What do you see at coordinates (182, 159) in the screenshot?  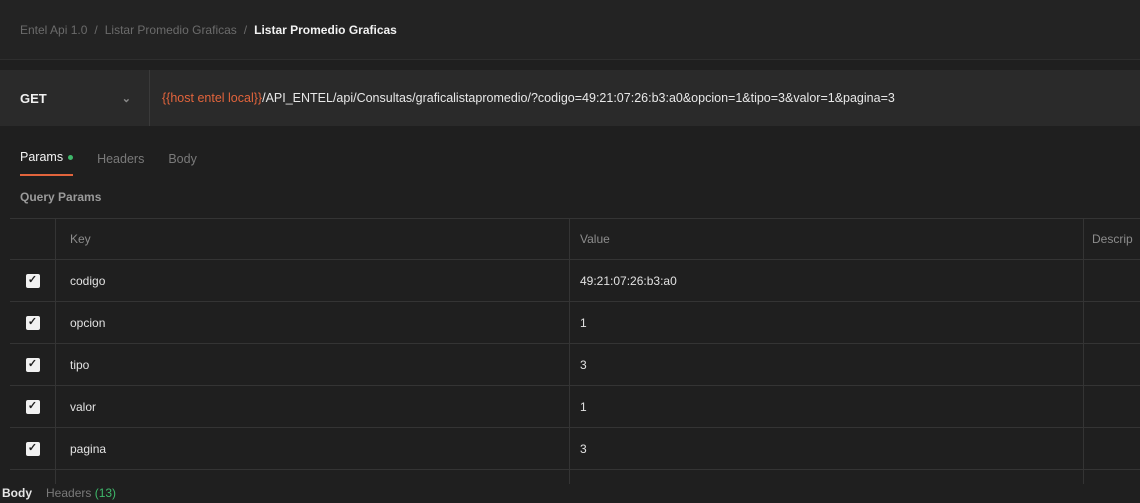 I see `tab-body-label: Body` at bounding box center [182, 159].